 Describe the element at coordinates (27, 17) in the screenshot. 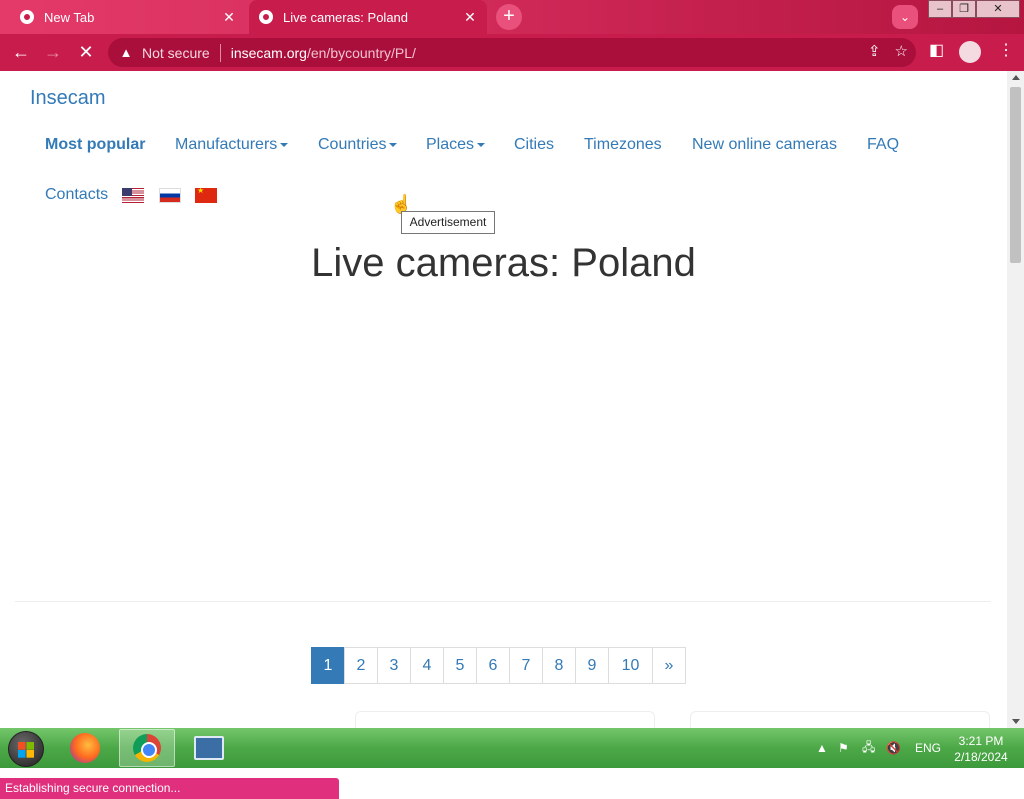

I see `chrome-favicon-icon` at that location.